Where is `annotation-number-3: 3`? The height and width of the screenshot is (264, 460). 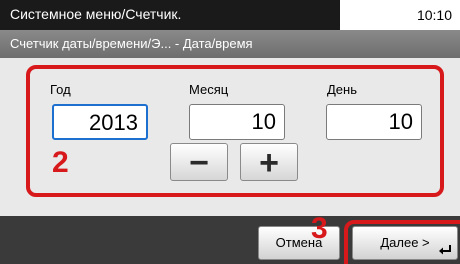
annotation-number-3: 3 is located at coordinates (319, 228).